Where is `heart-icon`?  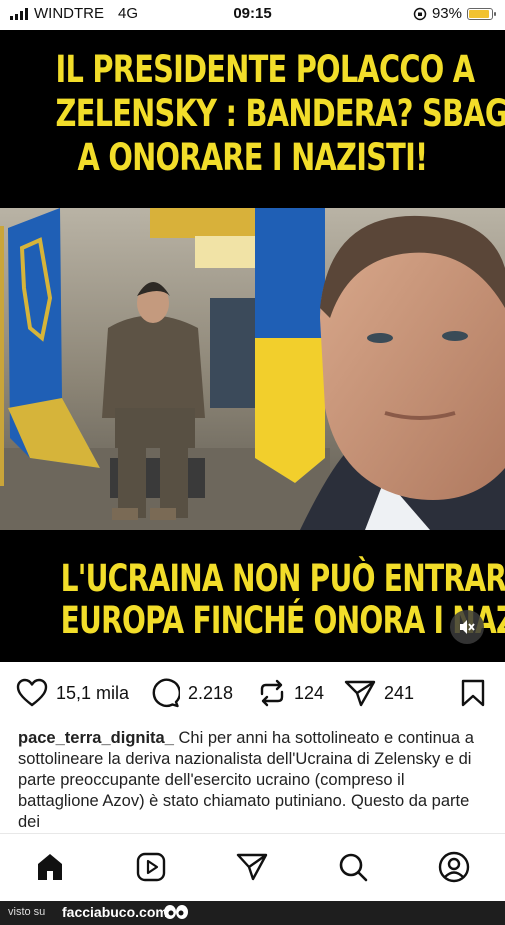
heart-icon is located at coordinates (32, 692).